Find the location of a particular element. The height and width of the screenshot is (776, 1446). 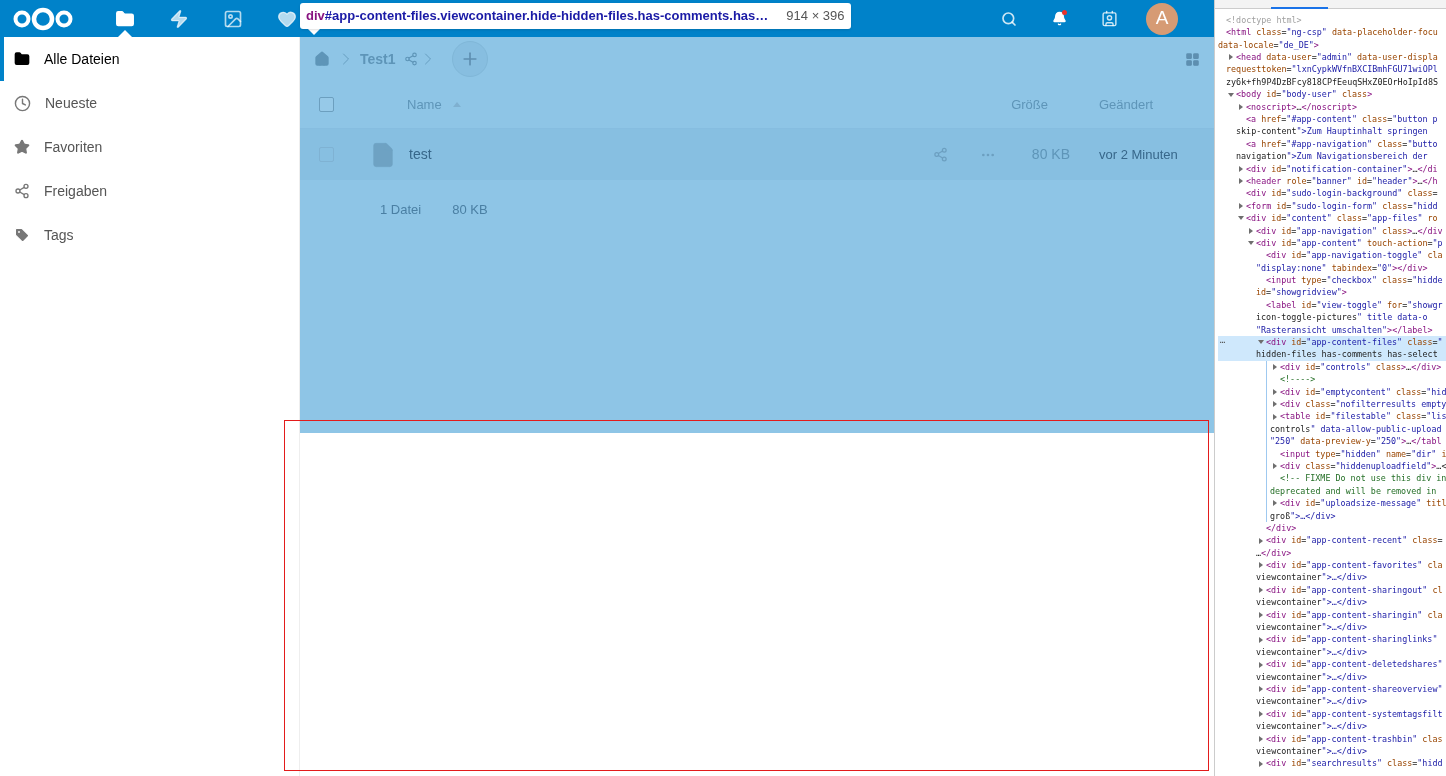

code-line: controls" data-allow-public-upload is located at coordinates (1356, 429).